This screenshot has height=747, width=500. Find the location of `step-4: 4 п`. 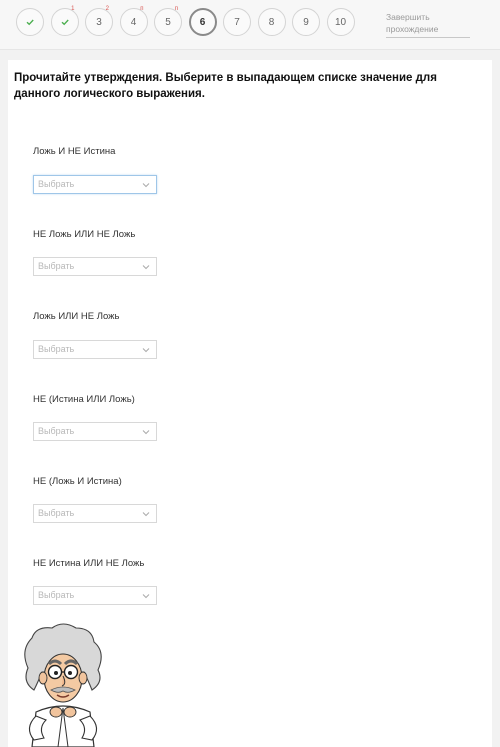

step-4: 4 п is located at coordinates (133, 21).